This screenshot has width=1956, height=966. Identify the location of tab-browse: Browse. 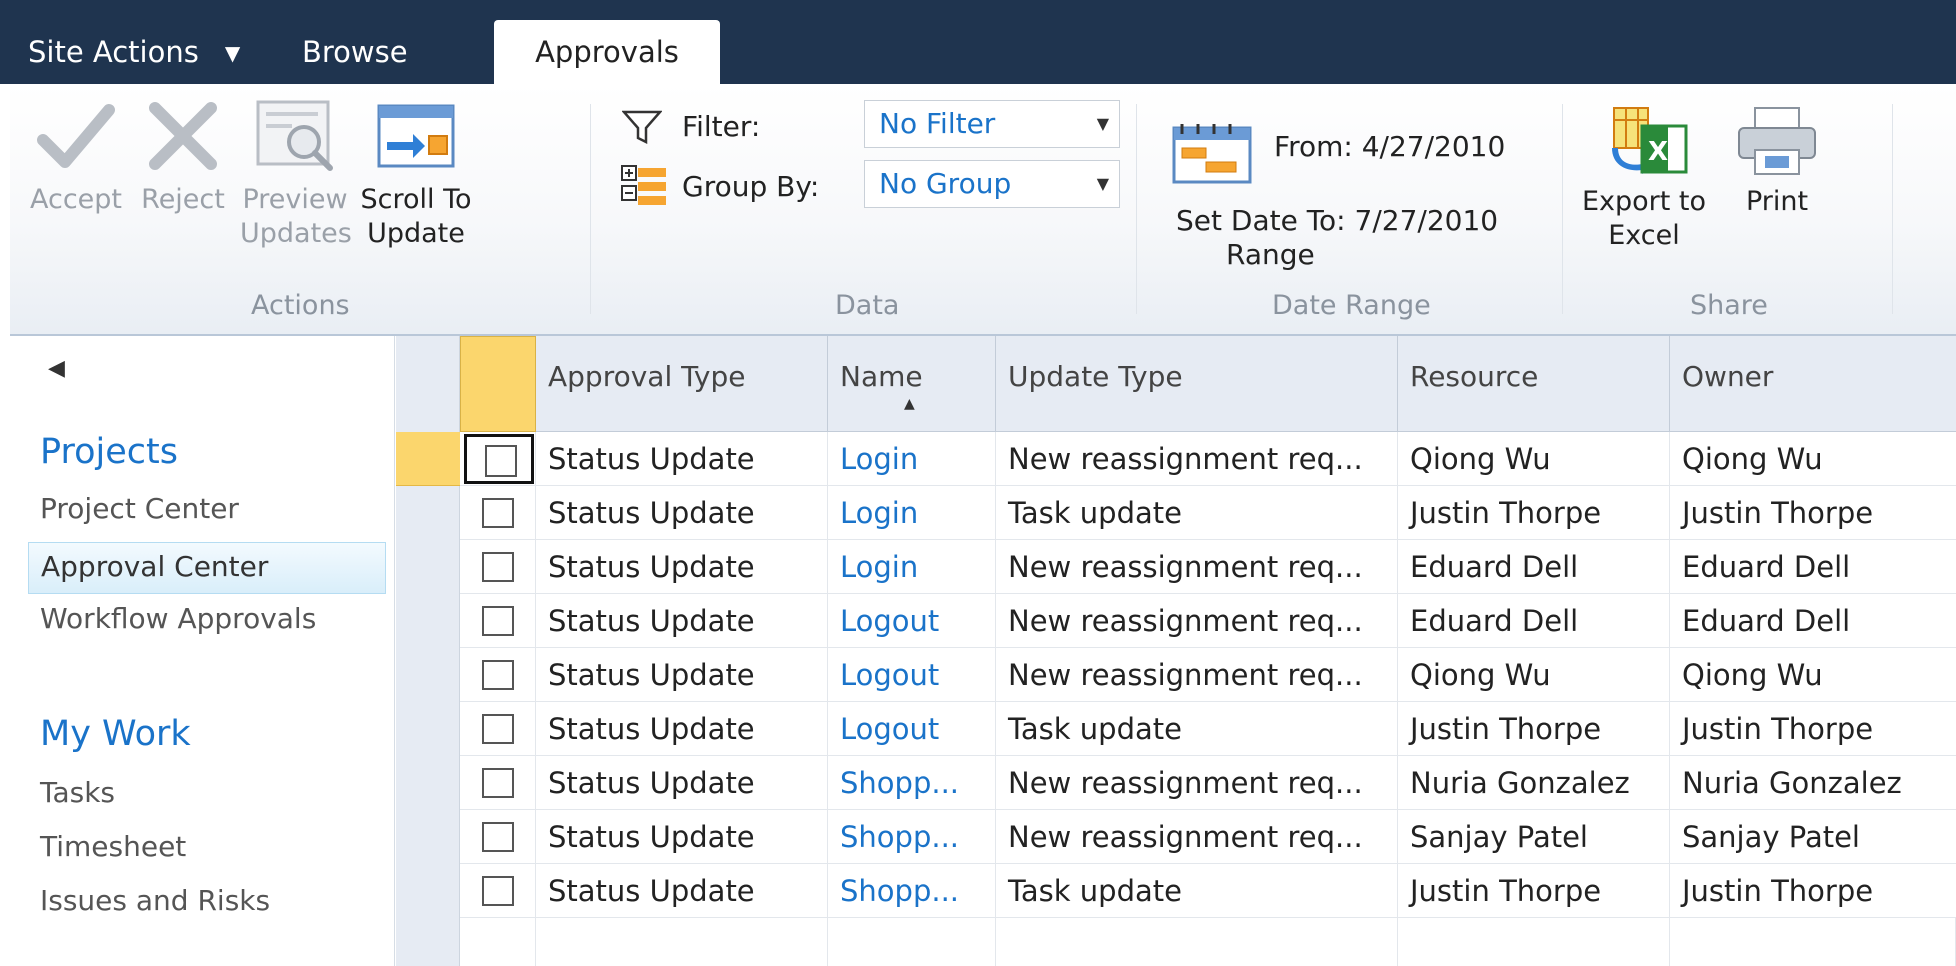
(355, 52).